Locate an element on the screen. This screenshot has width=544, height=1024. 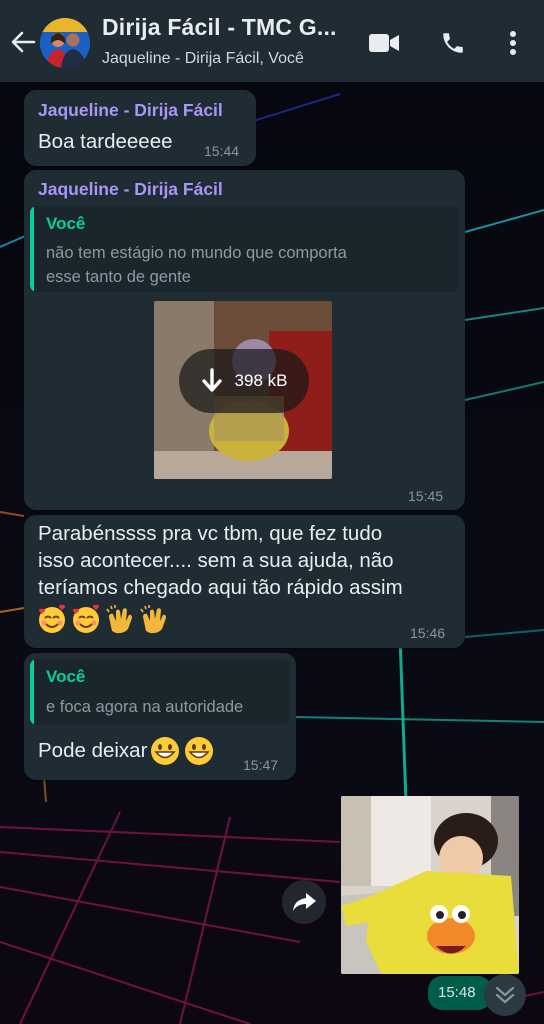
message-time: 15:46 is located at coordinates (428, 633).